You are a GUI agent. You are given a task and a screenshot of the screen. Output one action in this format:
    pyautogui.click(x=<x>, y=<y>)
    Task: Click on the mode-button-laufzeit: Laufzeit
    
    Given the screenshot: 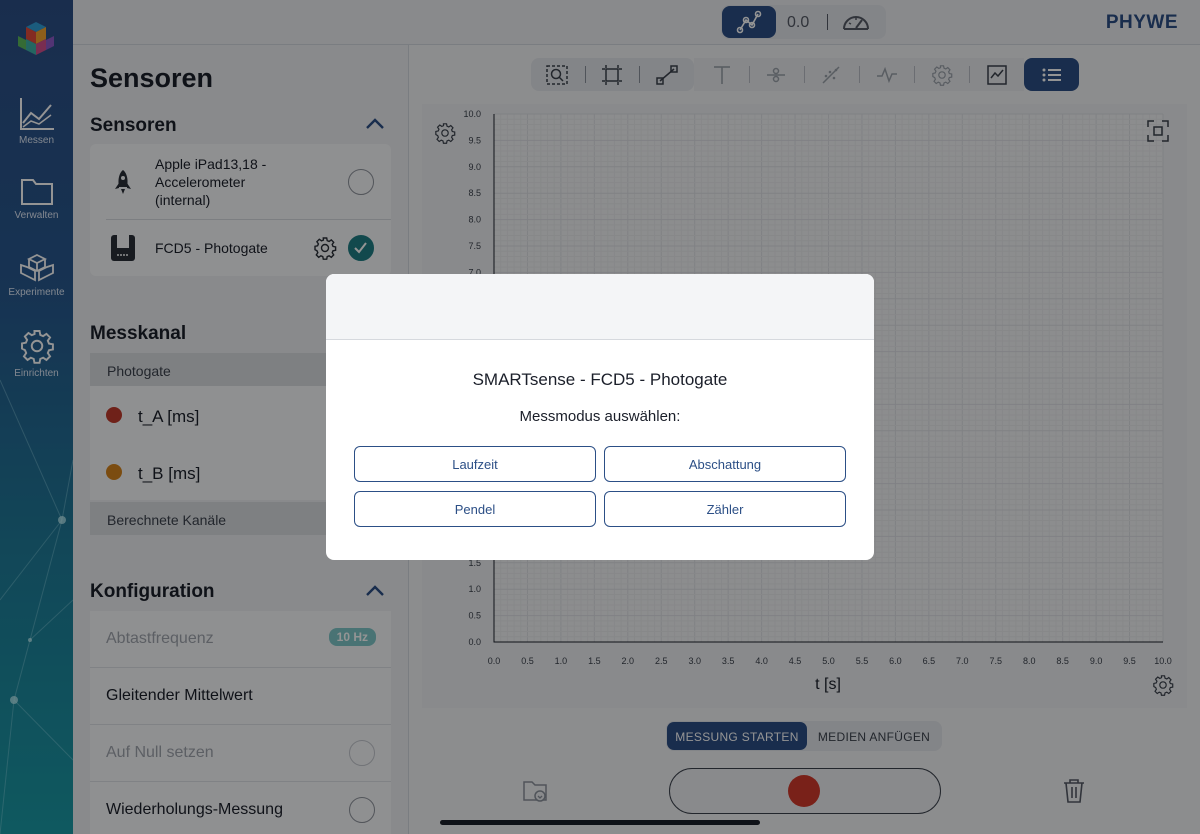 What is the action you would take?
    pyautogui.click(x=475, y=464)
    